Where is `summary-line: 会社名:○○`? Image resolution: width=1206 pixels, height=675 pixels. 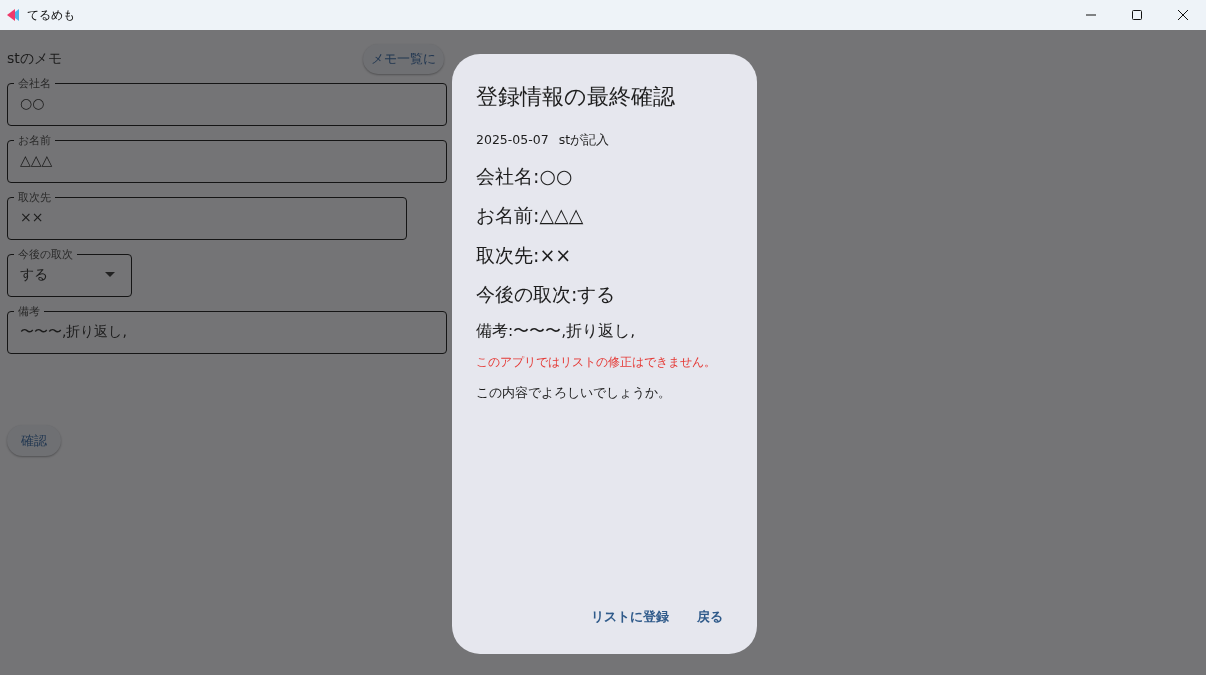
summary-line: 会社名:○○ is located at coordinates (525, 176).